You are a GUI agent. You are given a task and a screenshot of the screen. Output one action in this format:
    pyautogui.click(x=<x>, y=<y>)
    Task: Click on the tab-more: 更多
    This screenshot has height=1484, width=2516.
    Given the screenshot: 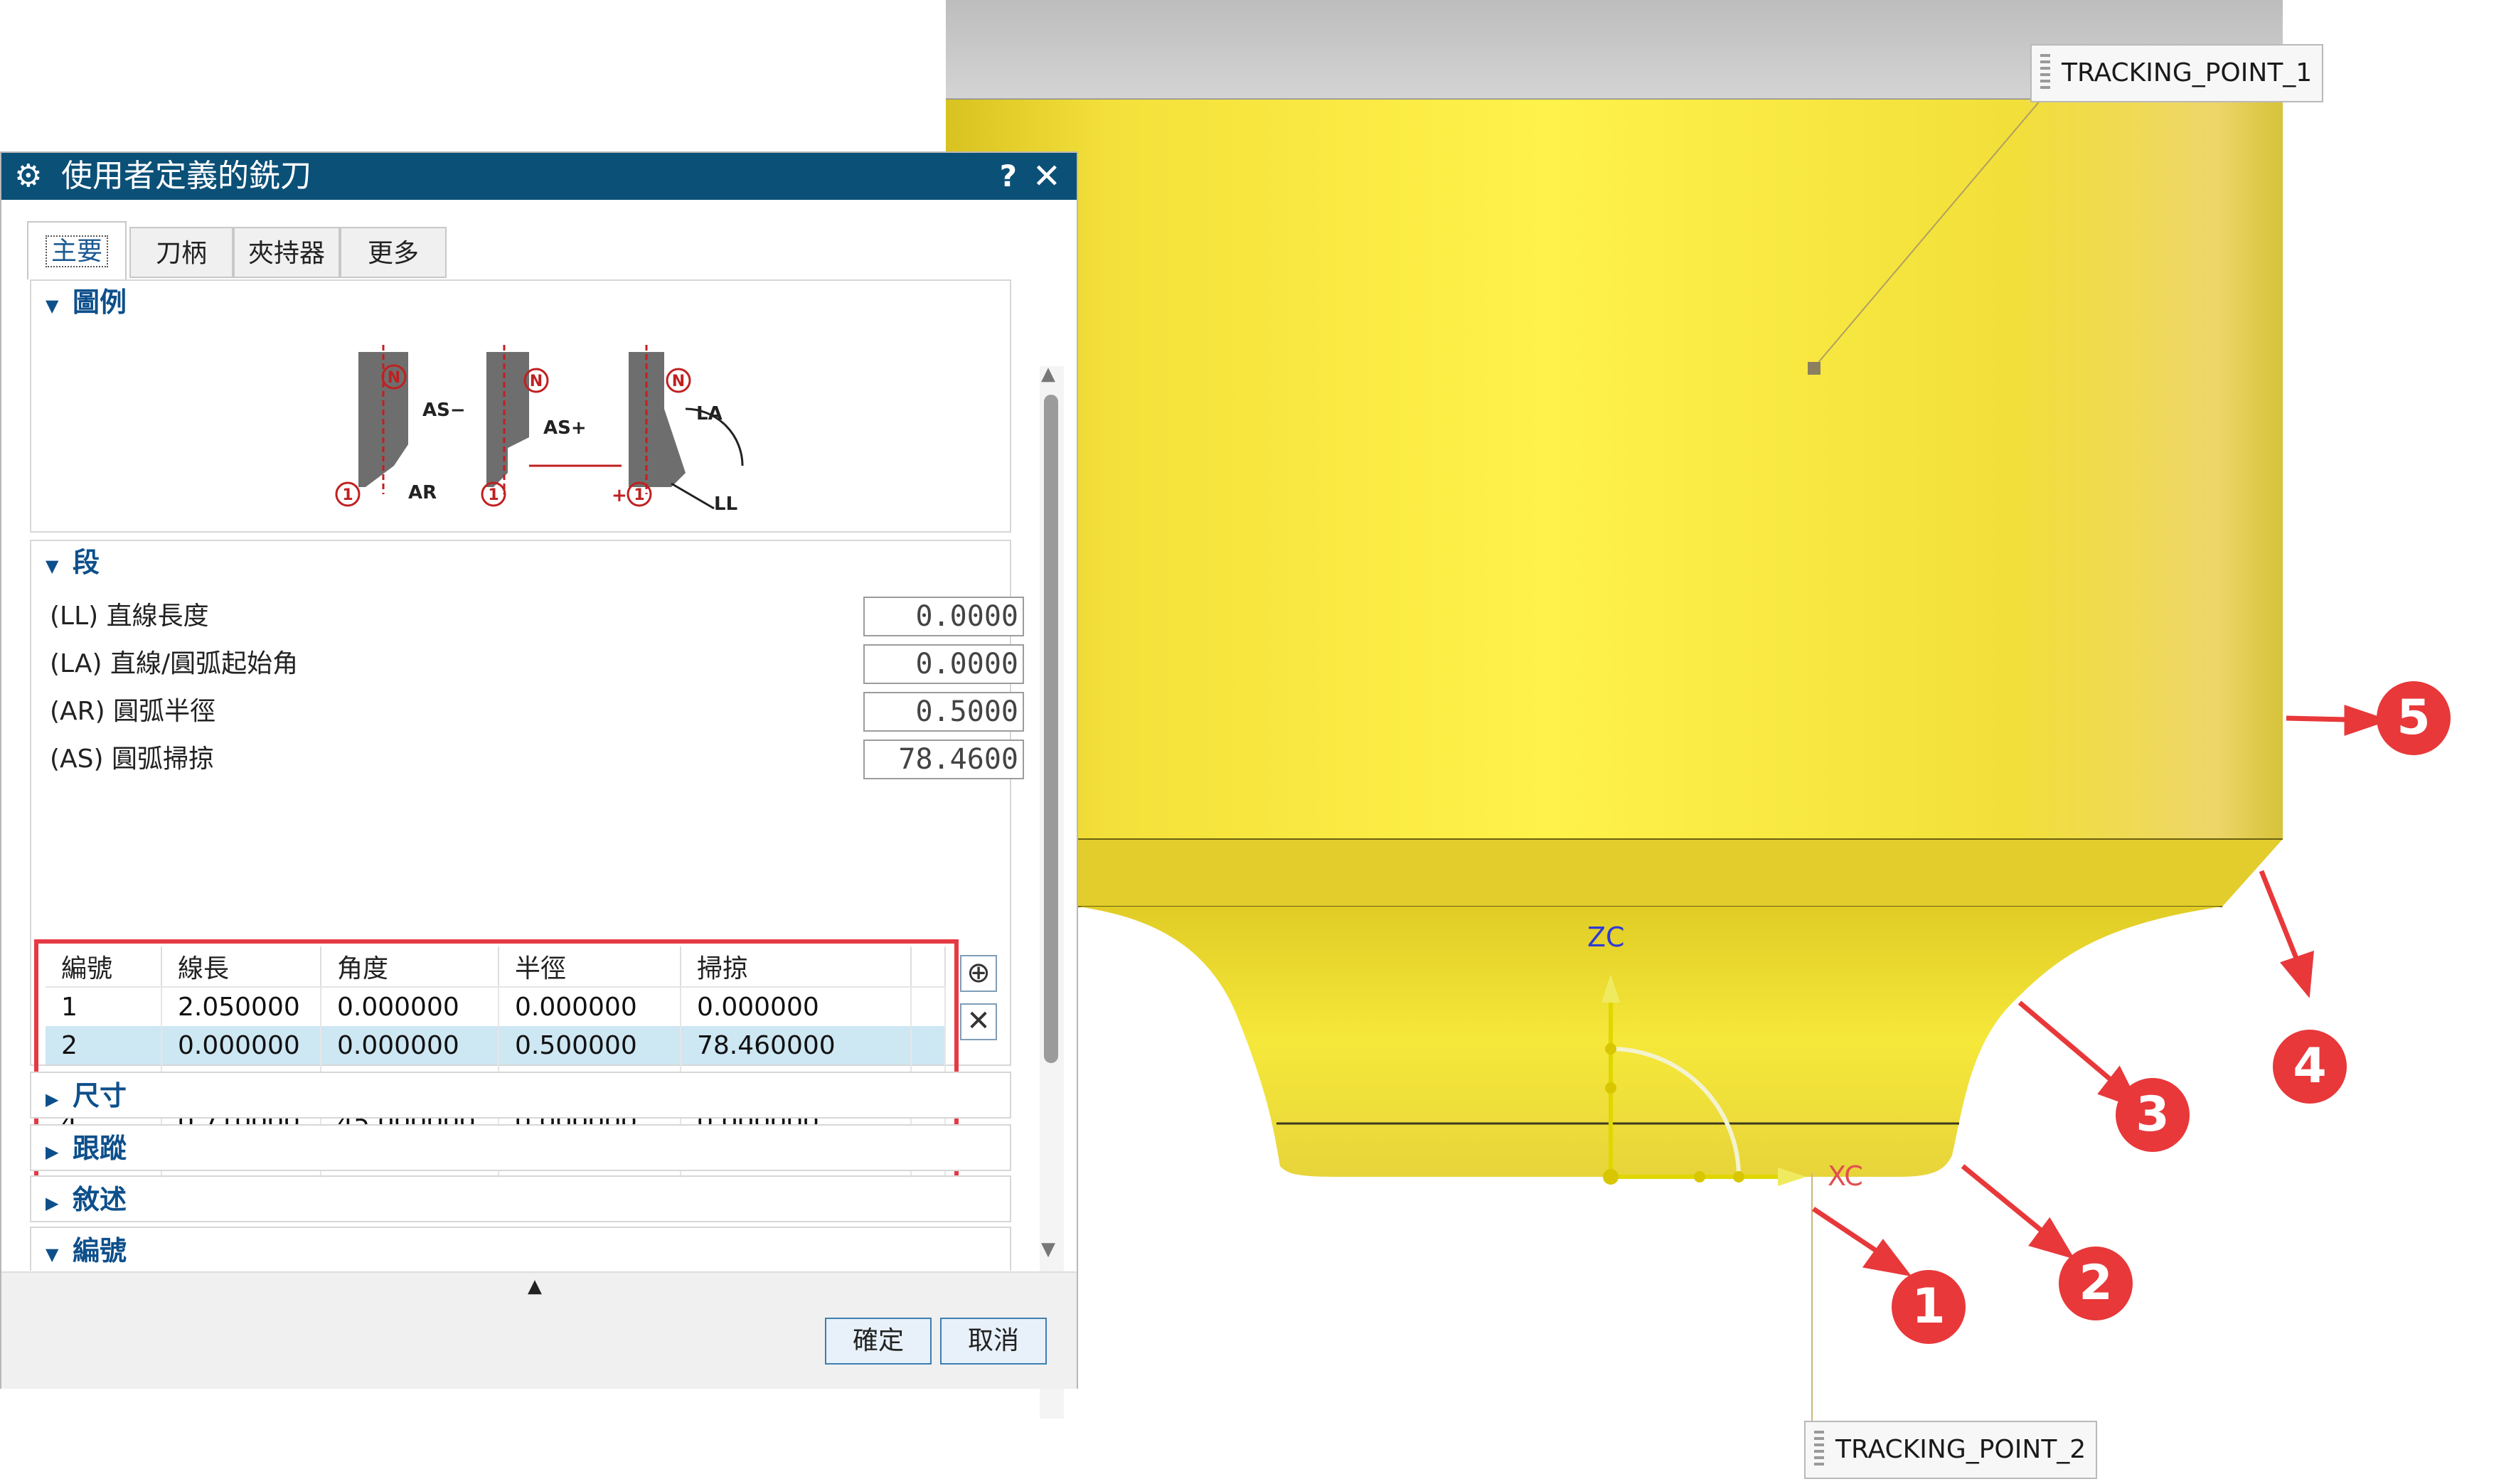 What is the action you would take?
    pyautogui.click(x=393, y=252)
    